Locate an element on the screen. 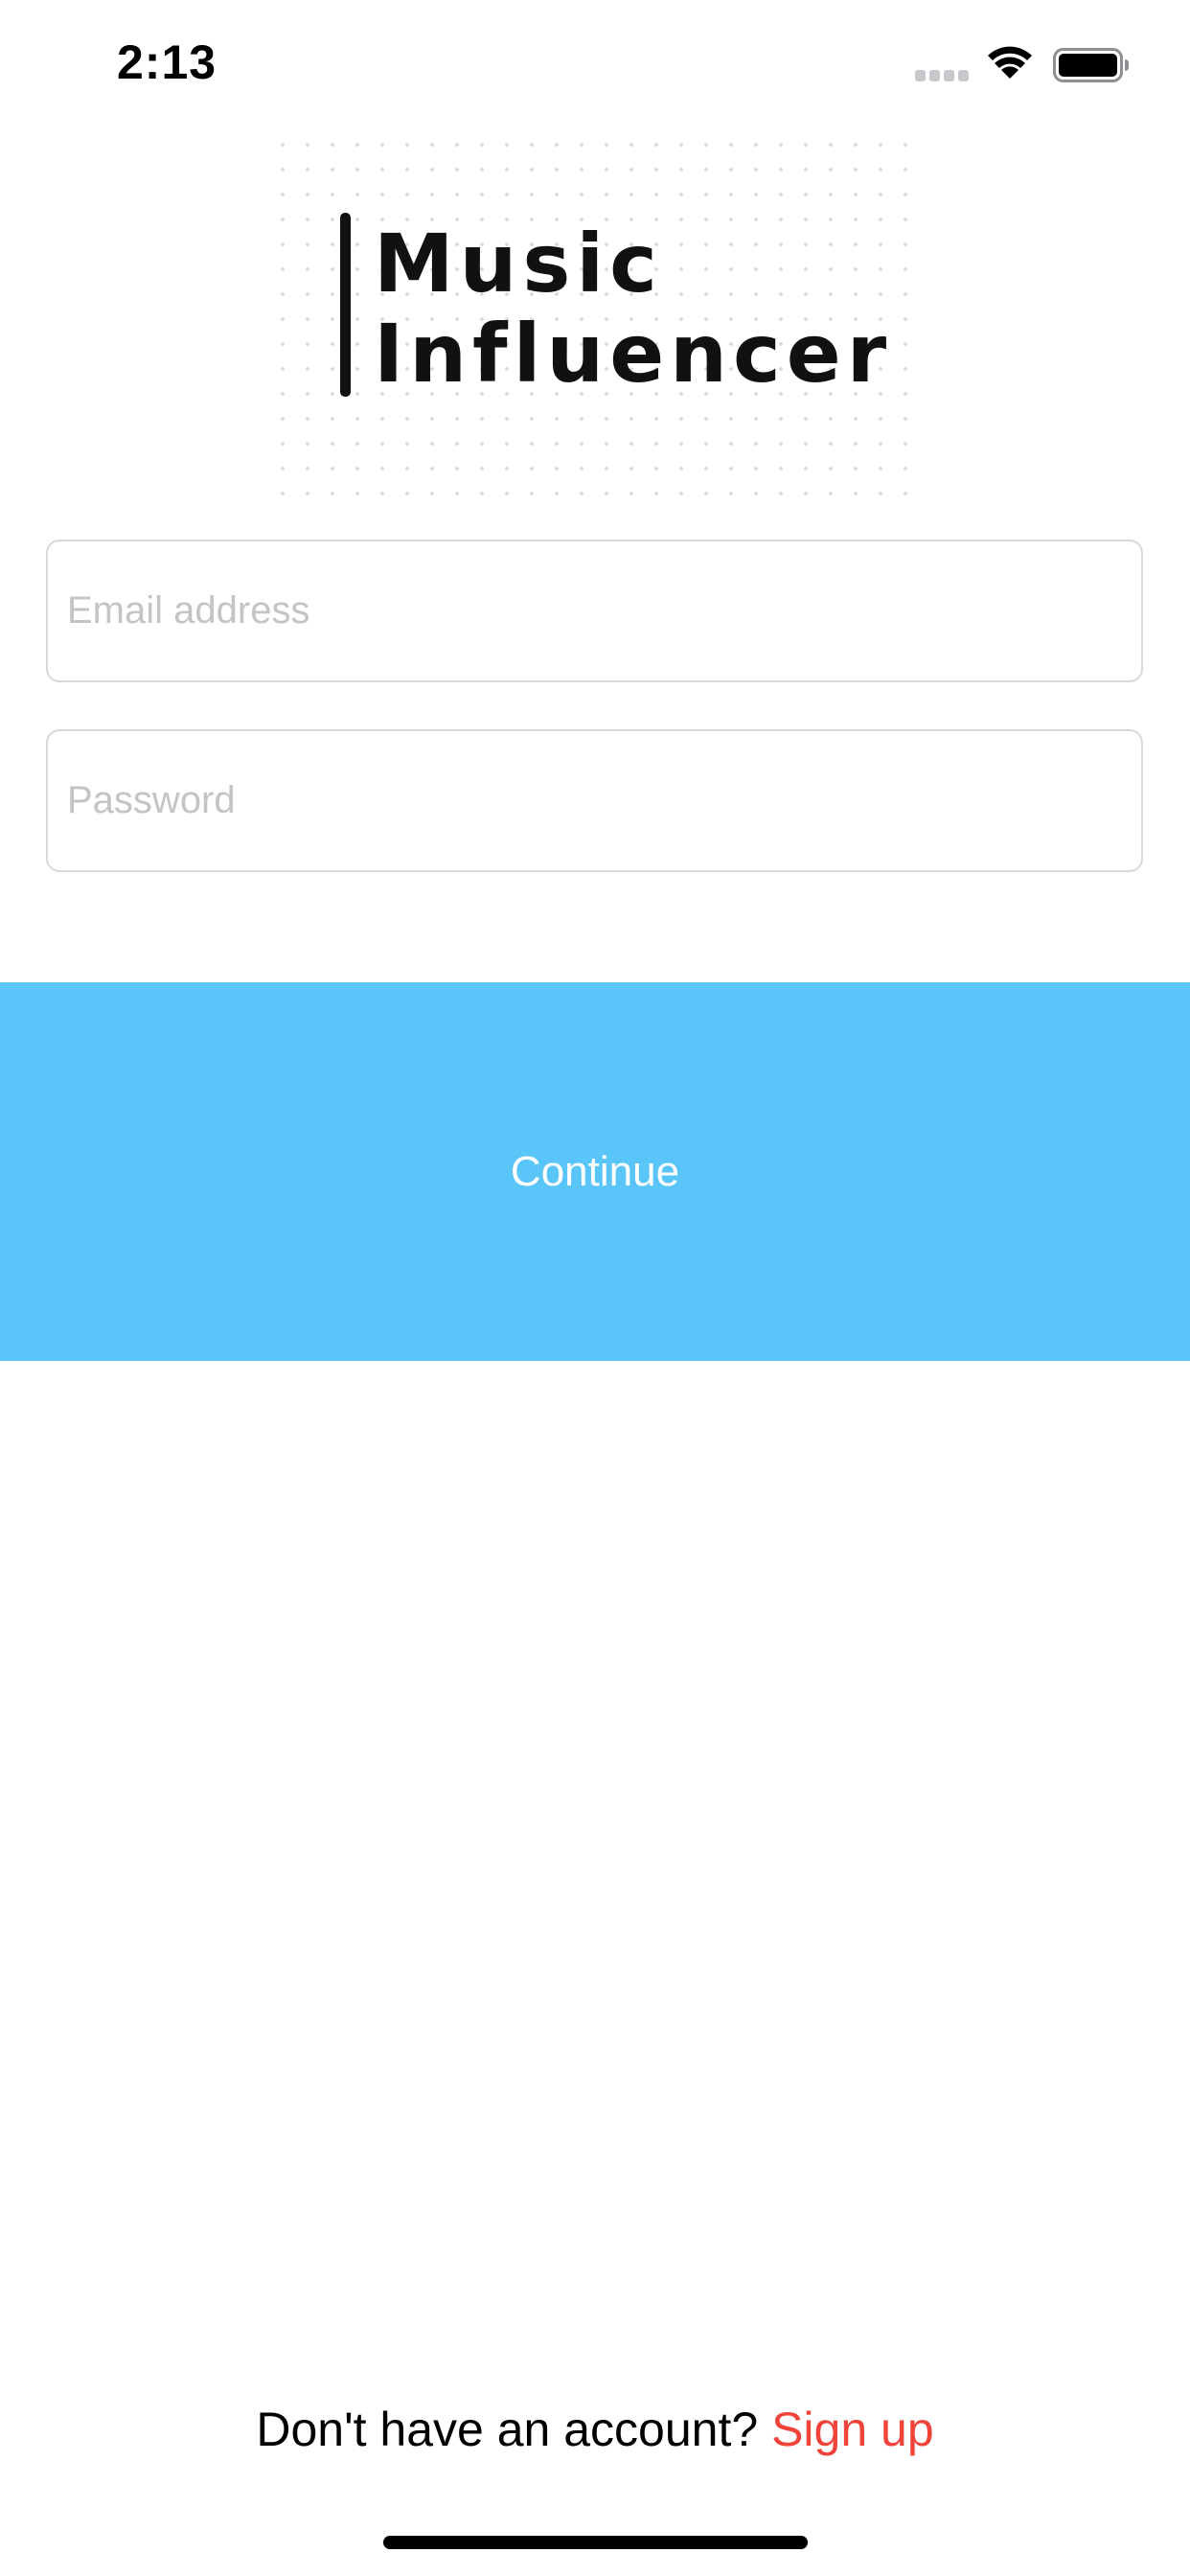  status-time: 2:13 is located at coordinates (167, 62).